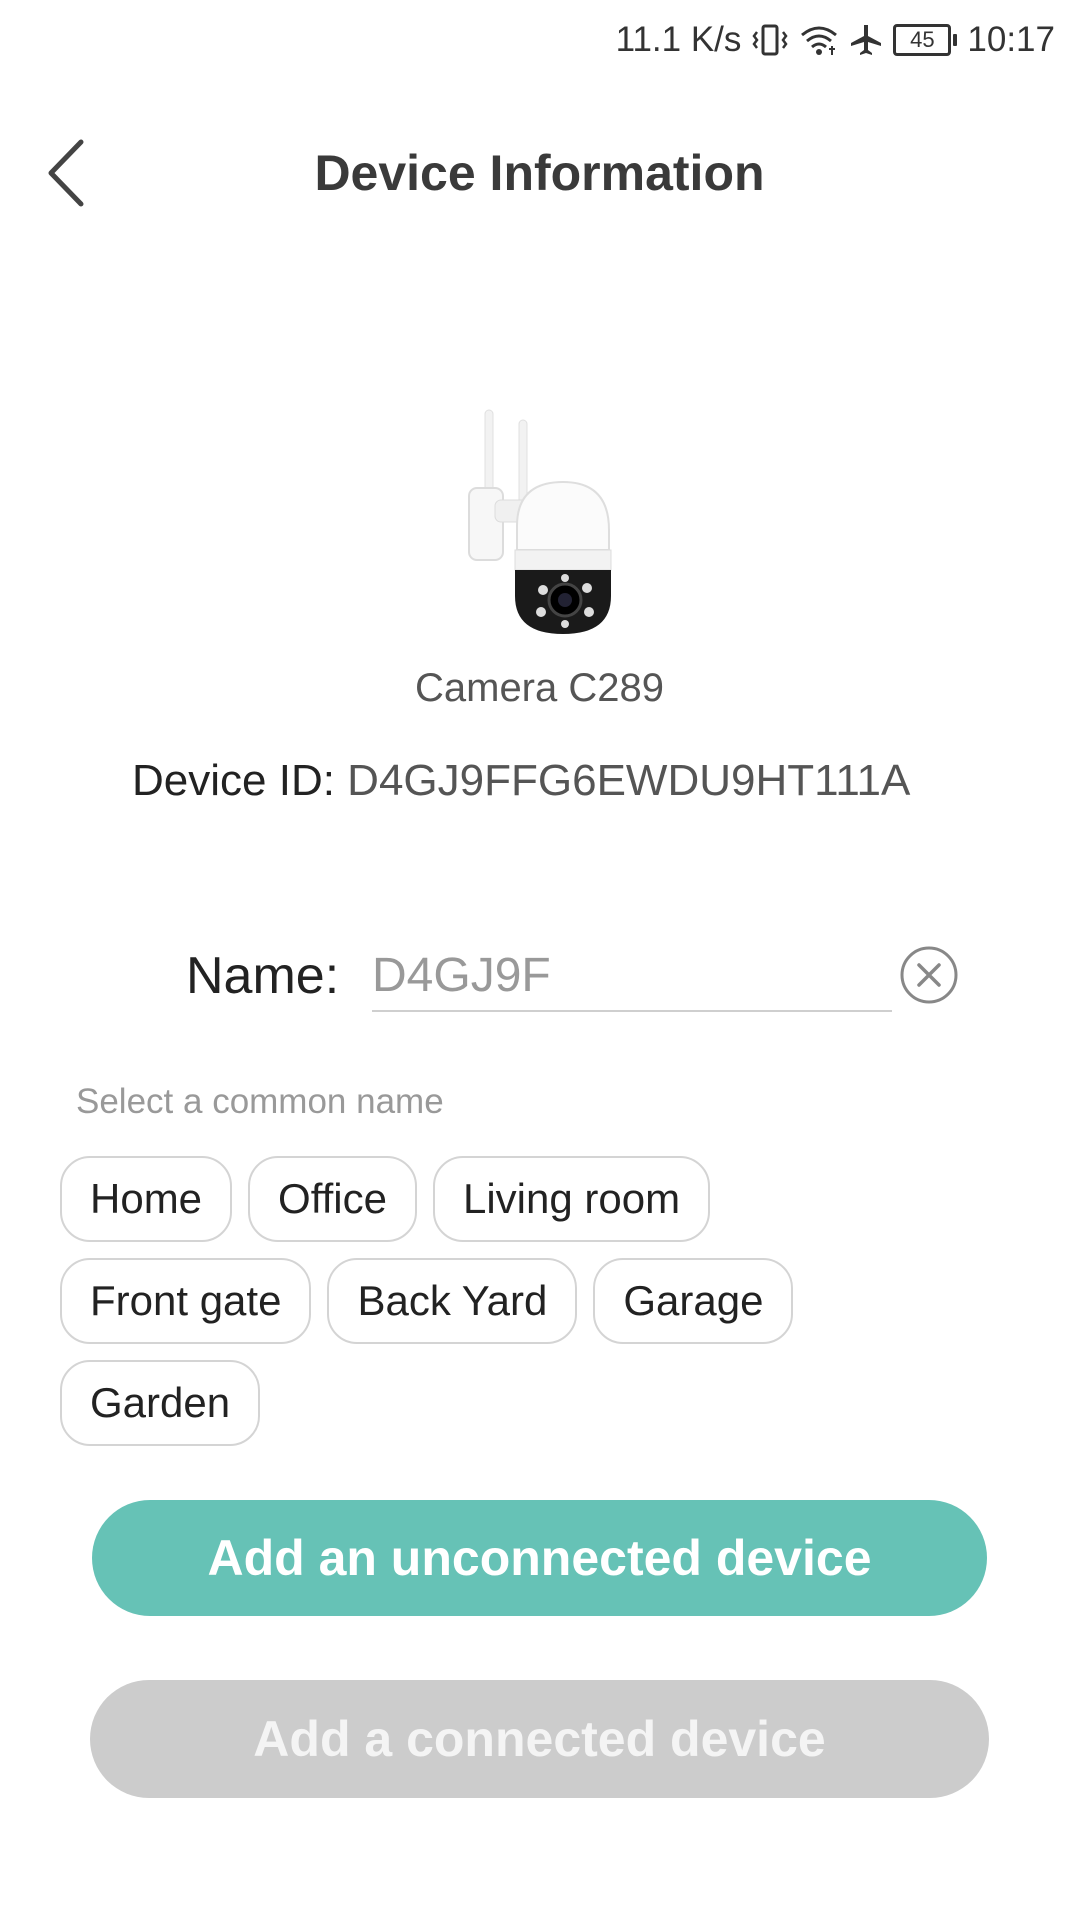  I want to click on common-name-hint: Select a common name, so click(260, 1101).